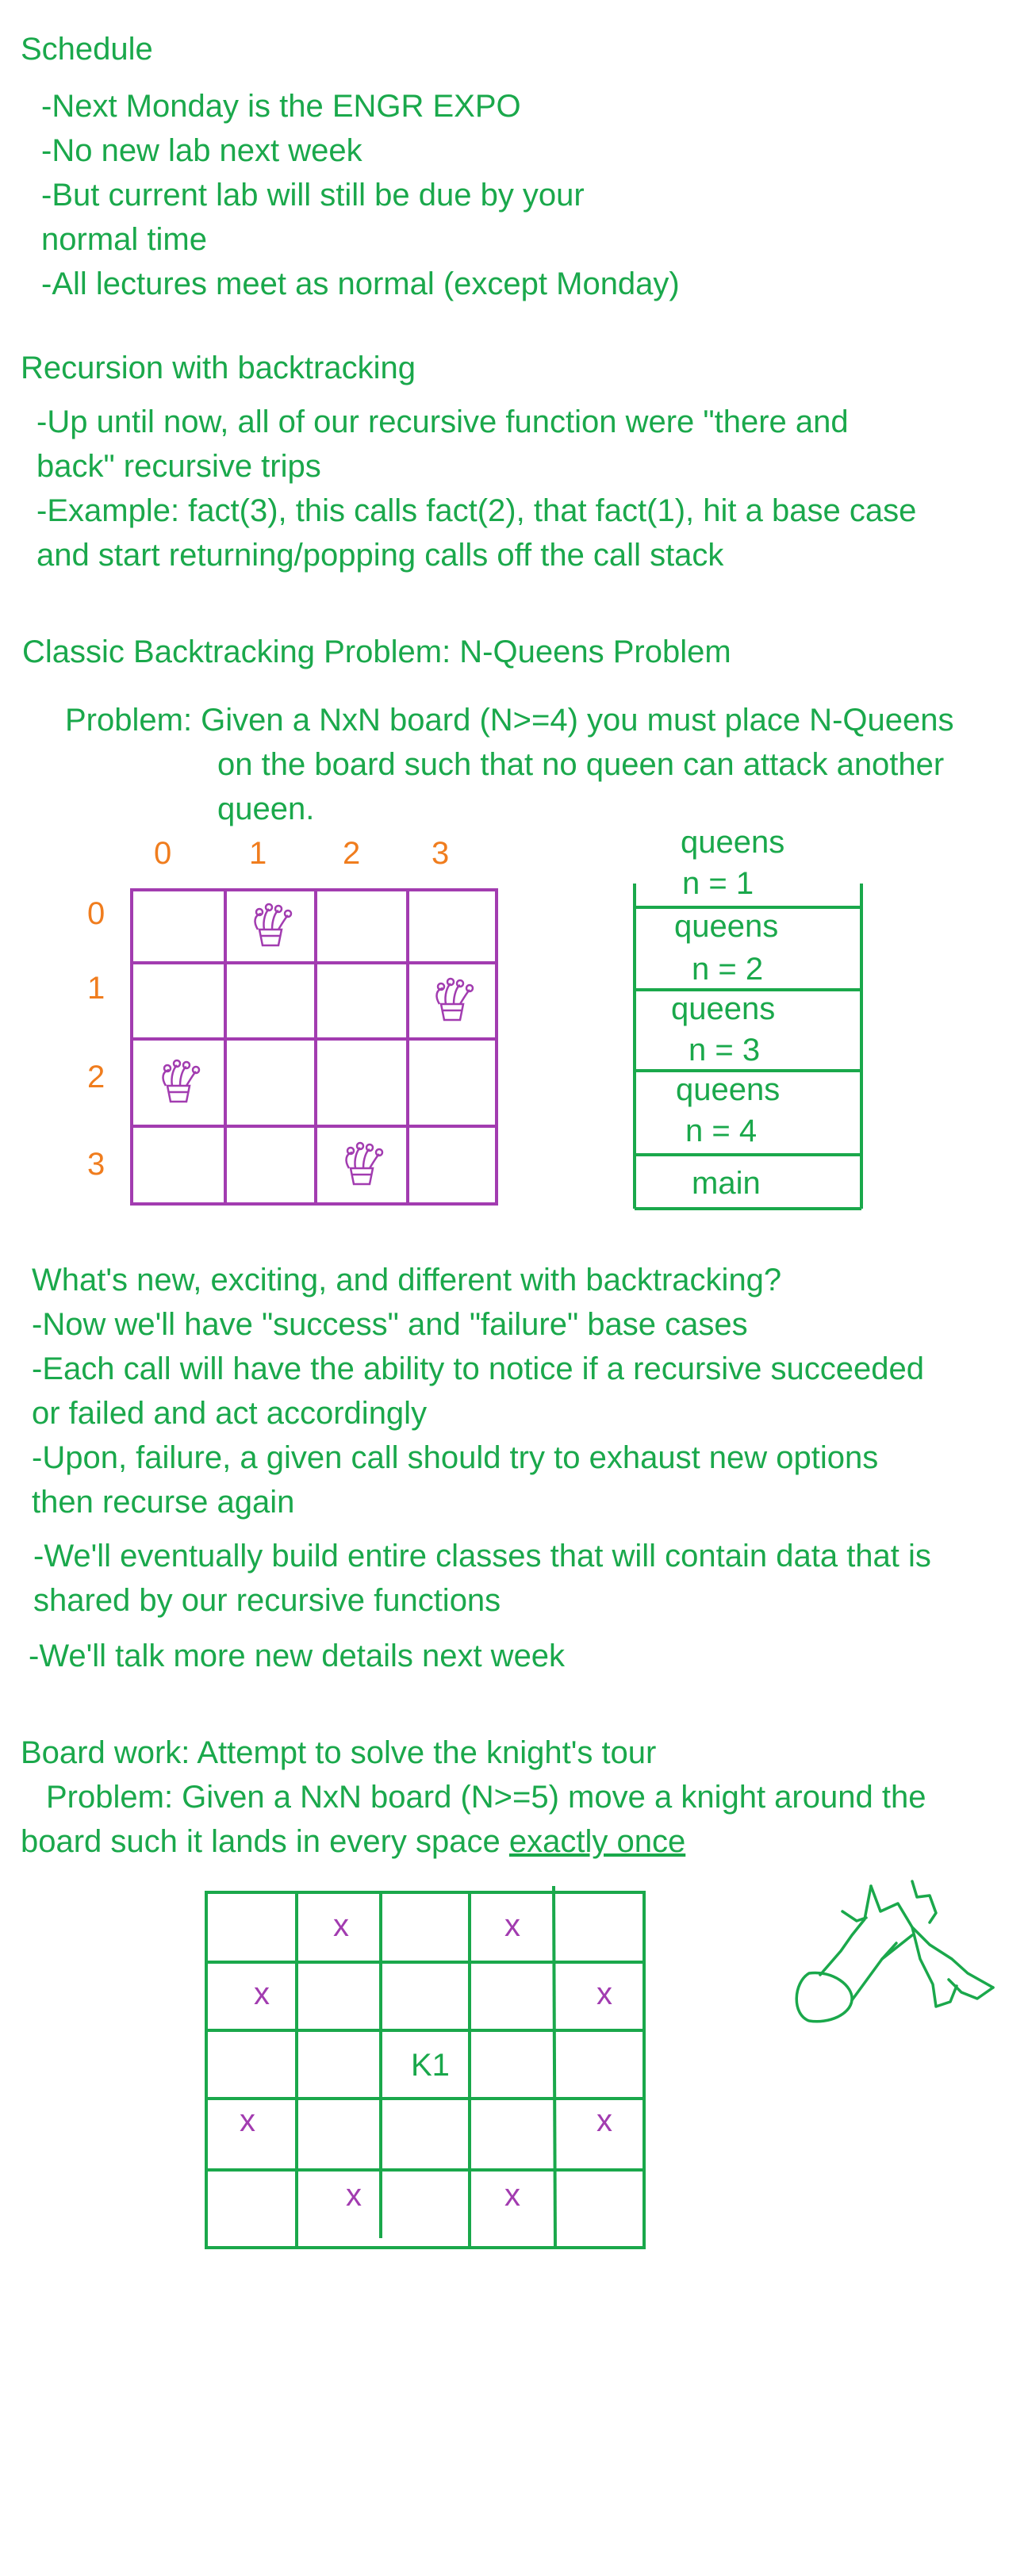 Image resolution: width=1028 pixels, height=2576 pixels. I want to click on schedule-heading: Schedule, so click(87, 50).